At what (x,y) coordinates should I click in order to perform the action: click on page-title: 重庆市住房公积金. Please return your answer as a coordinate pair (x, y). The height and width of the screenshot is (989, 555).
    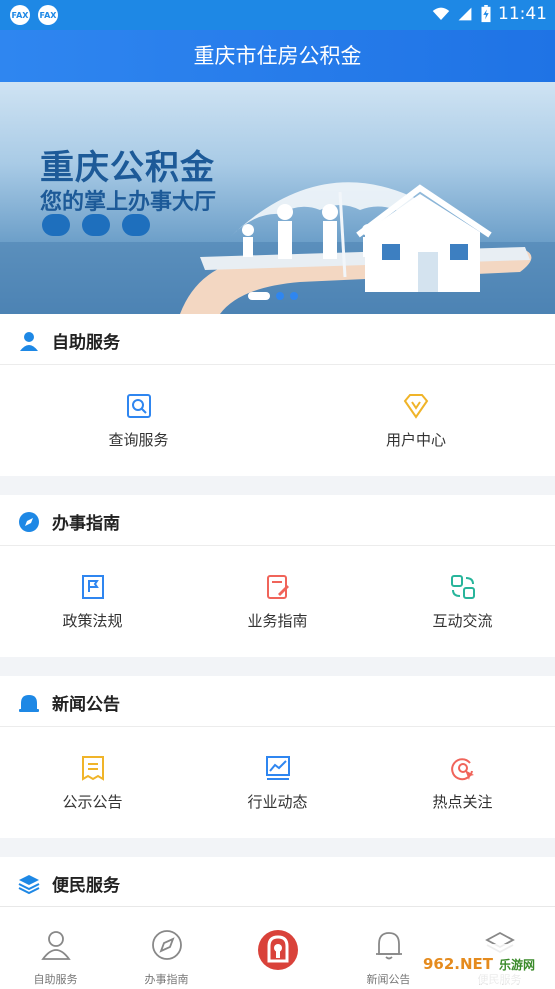
    Looking at the image, I should click on (277, 56).